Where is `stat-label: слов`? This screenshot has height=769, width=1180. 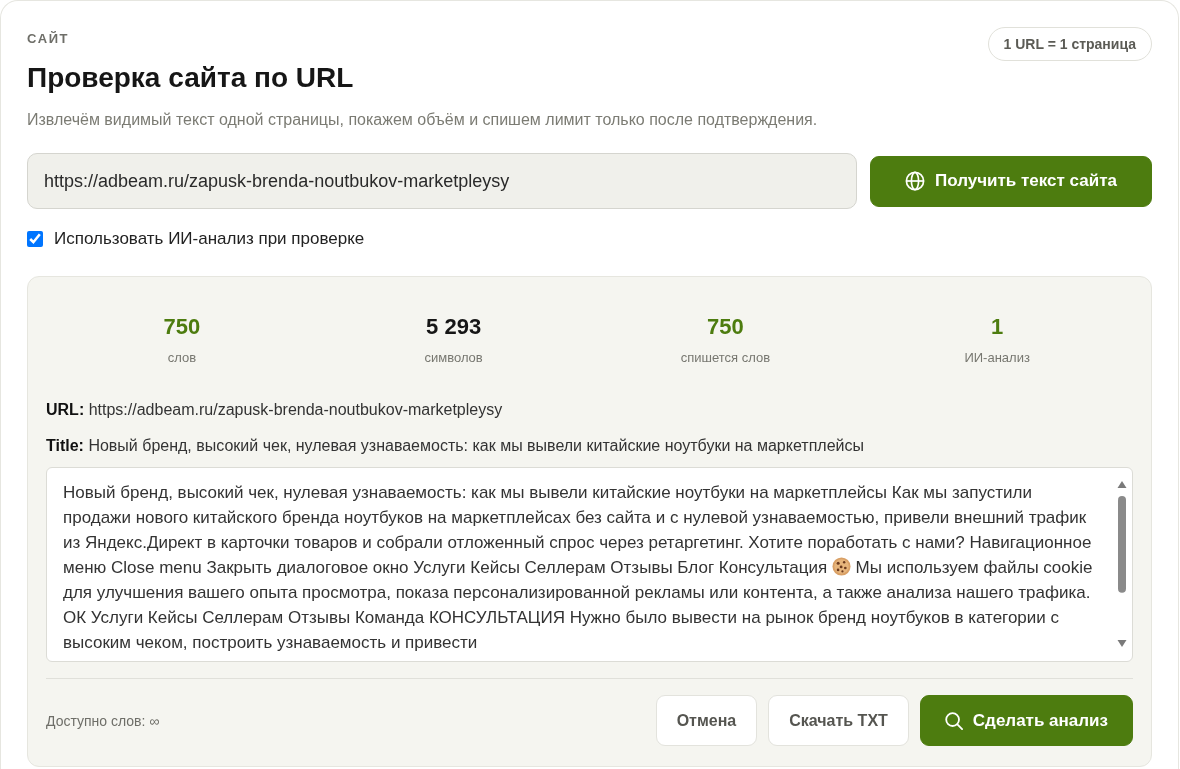
stat-label: слов is located at coordinates (182, 358).